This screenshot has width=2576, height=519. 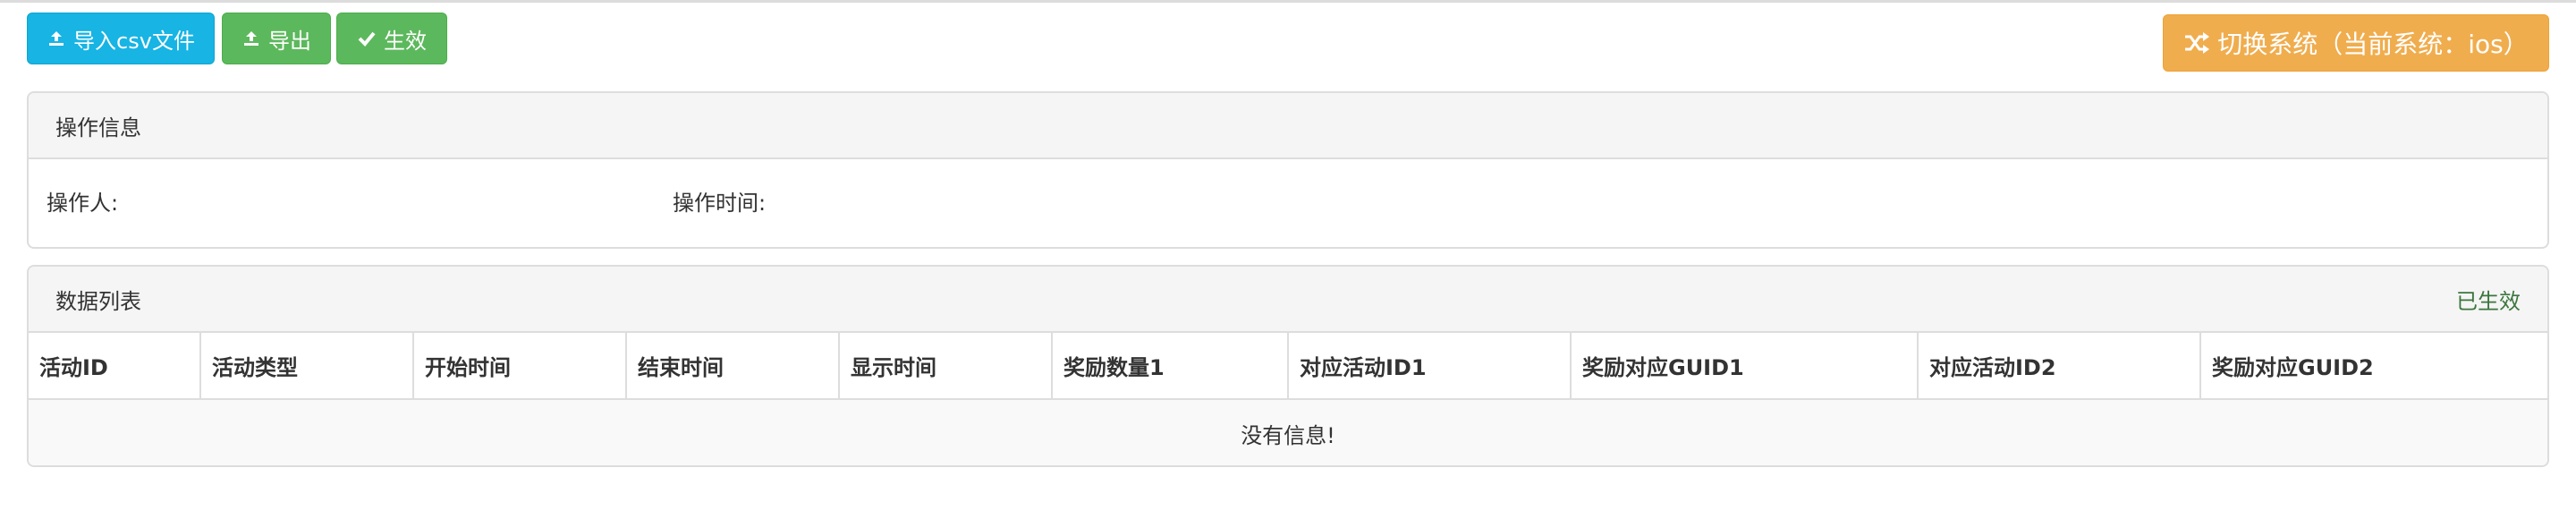 I want to click on data-list-heading: 数据列表 已生效, so click(x=1288, y=300).